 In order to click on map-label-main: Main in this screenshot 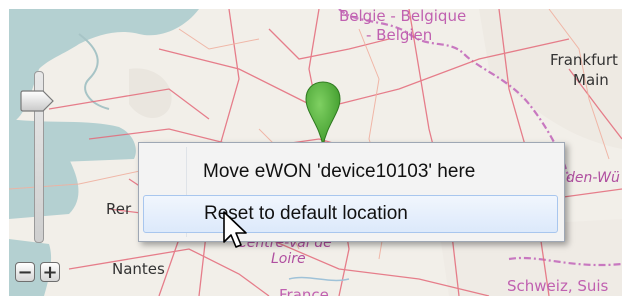, I will do `click(591, 80)`.